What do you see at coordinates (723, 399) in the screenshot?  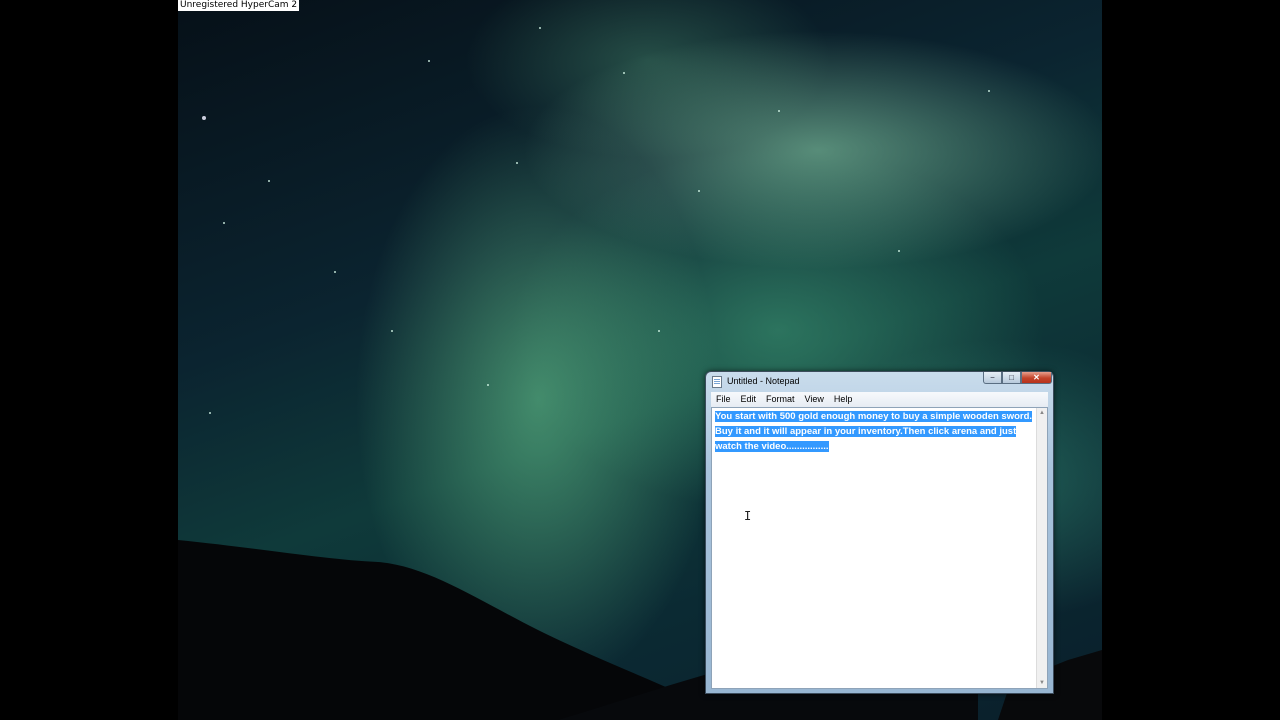 I see `menu-file: File` at bounding box center [723, 399].